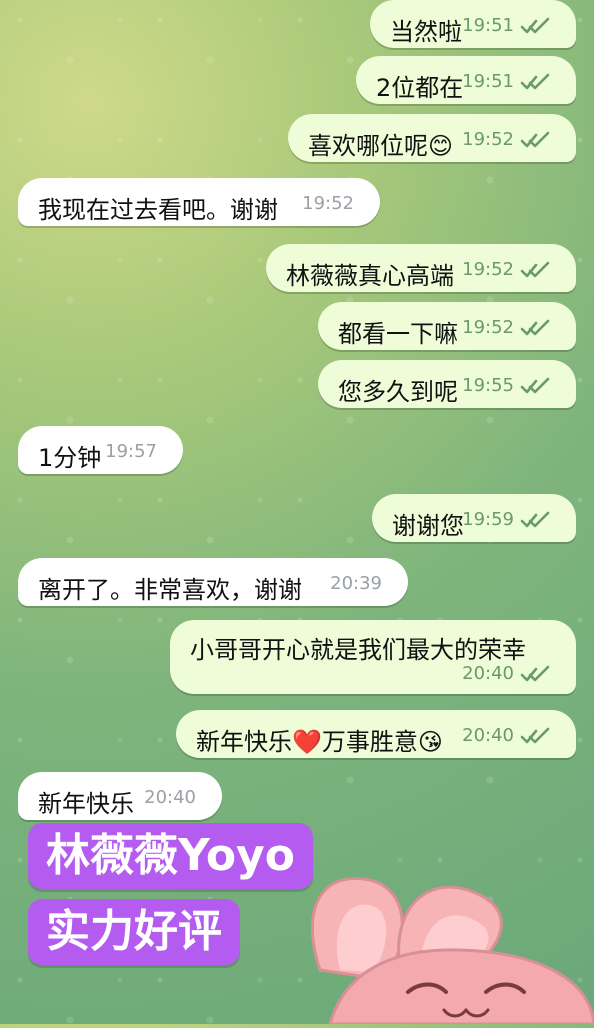  I want to click on message-bubble-outgoing: 小哥哥开心就是我们最大的荣幸 20:40, so click(373, 657).